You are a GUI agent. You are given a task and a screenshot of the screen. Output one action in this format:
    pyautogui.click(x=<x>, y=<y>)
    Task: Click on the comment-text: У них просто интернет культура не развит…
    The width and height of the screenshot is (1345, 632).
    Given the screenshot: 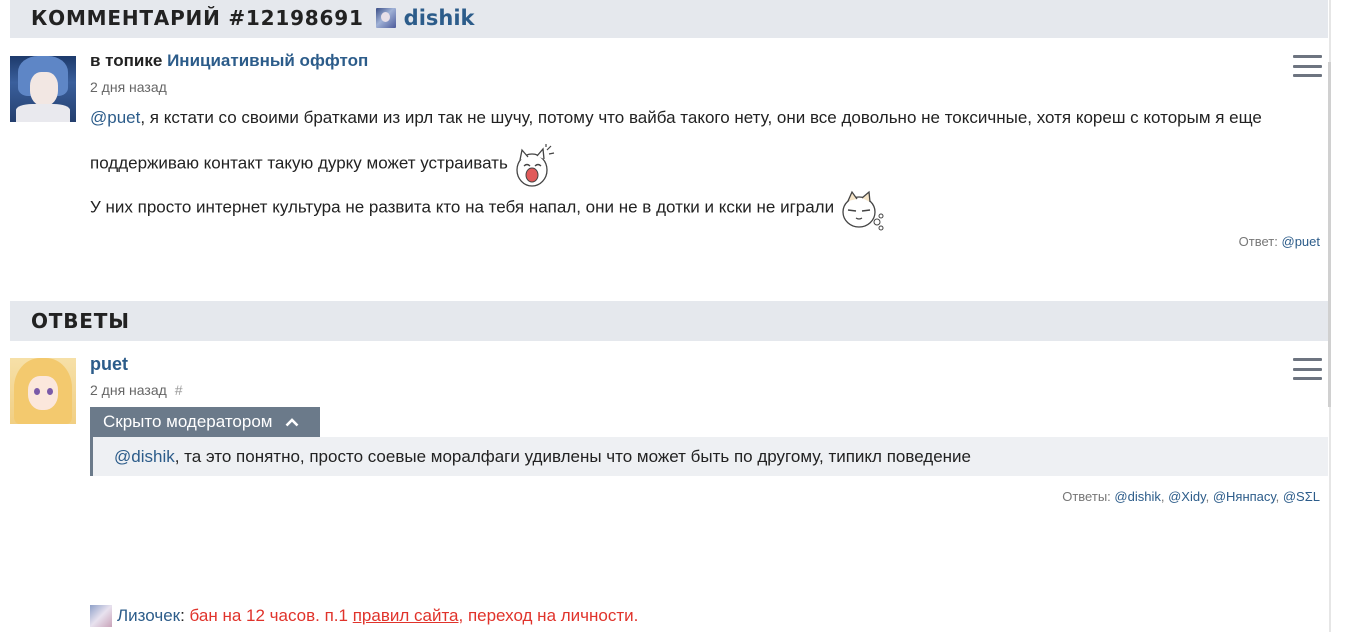 What is the action you would take?
    pyautogui.click(x=462, y=207)
    